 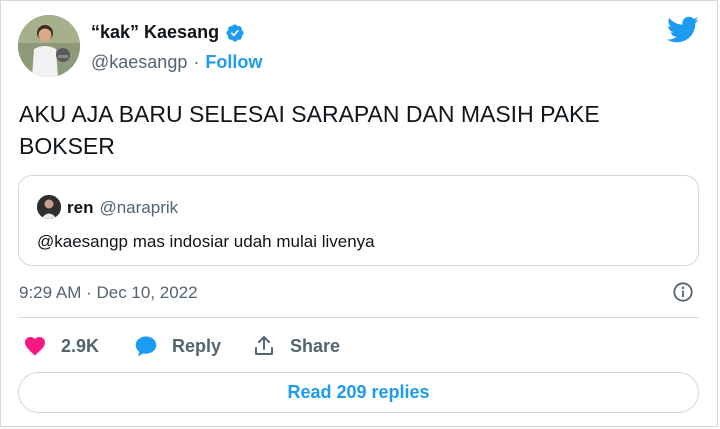 I want to click on quoted-header: ren @naraprik, so click(x=122, y=208).